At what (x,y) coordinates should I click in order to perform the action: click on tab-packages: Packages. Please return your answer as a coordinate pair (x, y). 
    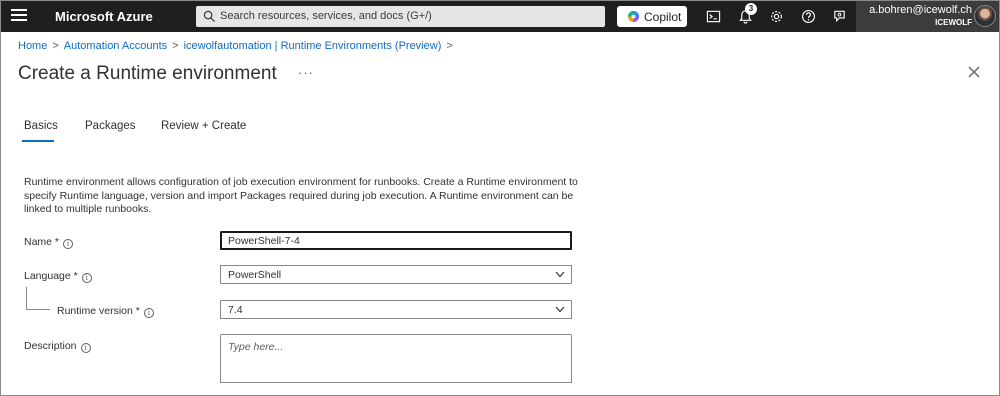
    Looking at the image, I should click on (110, 126).